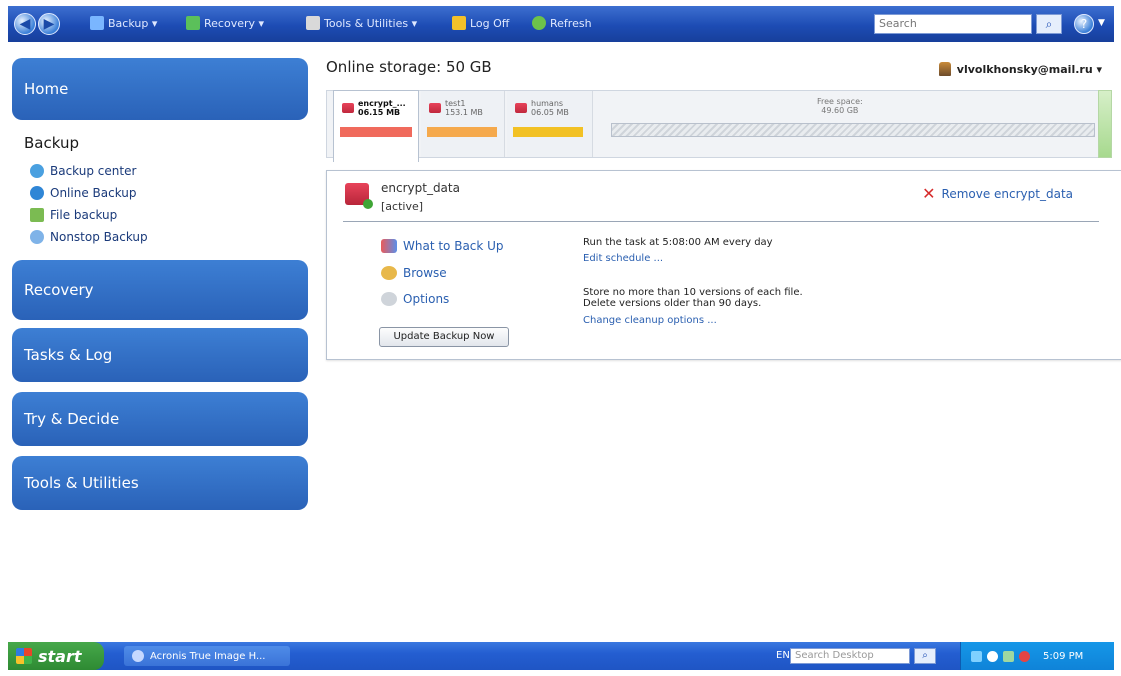 This screenshot has width=1121, height=676. I want to click on sidebar-section-title: Backup, so click(51, 143).